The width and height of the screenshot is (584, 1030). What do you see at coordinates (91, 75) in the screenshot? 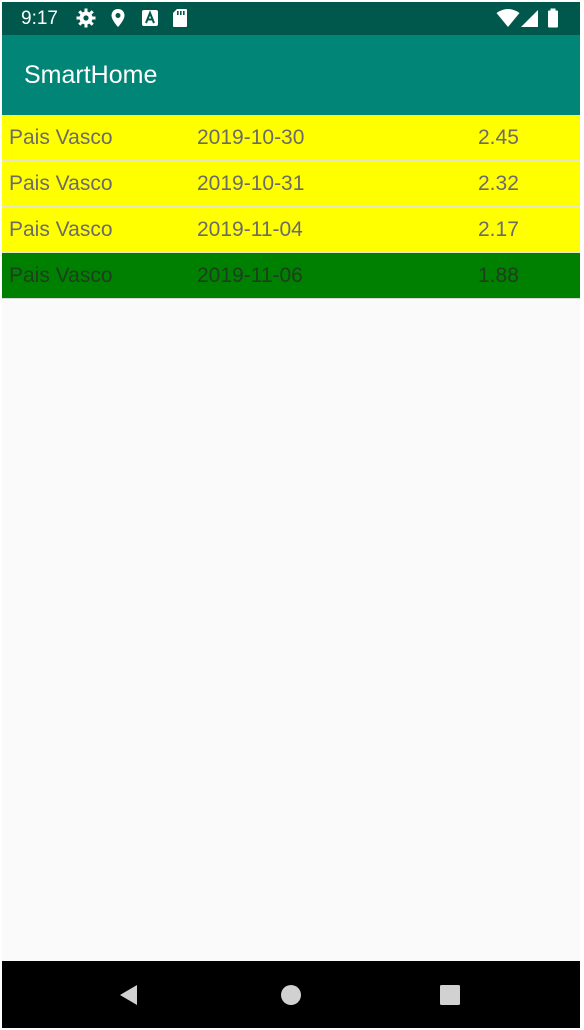
I see `app-title: SmartHome` at bounding box center [91, 75].